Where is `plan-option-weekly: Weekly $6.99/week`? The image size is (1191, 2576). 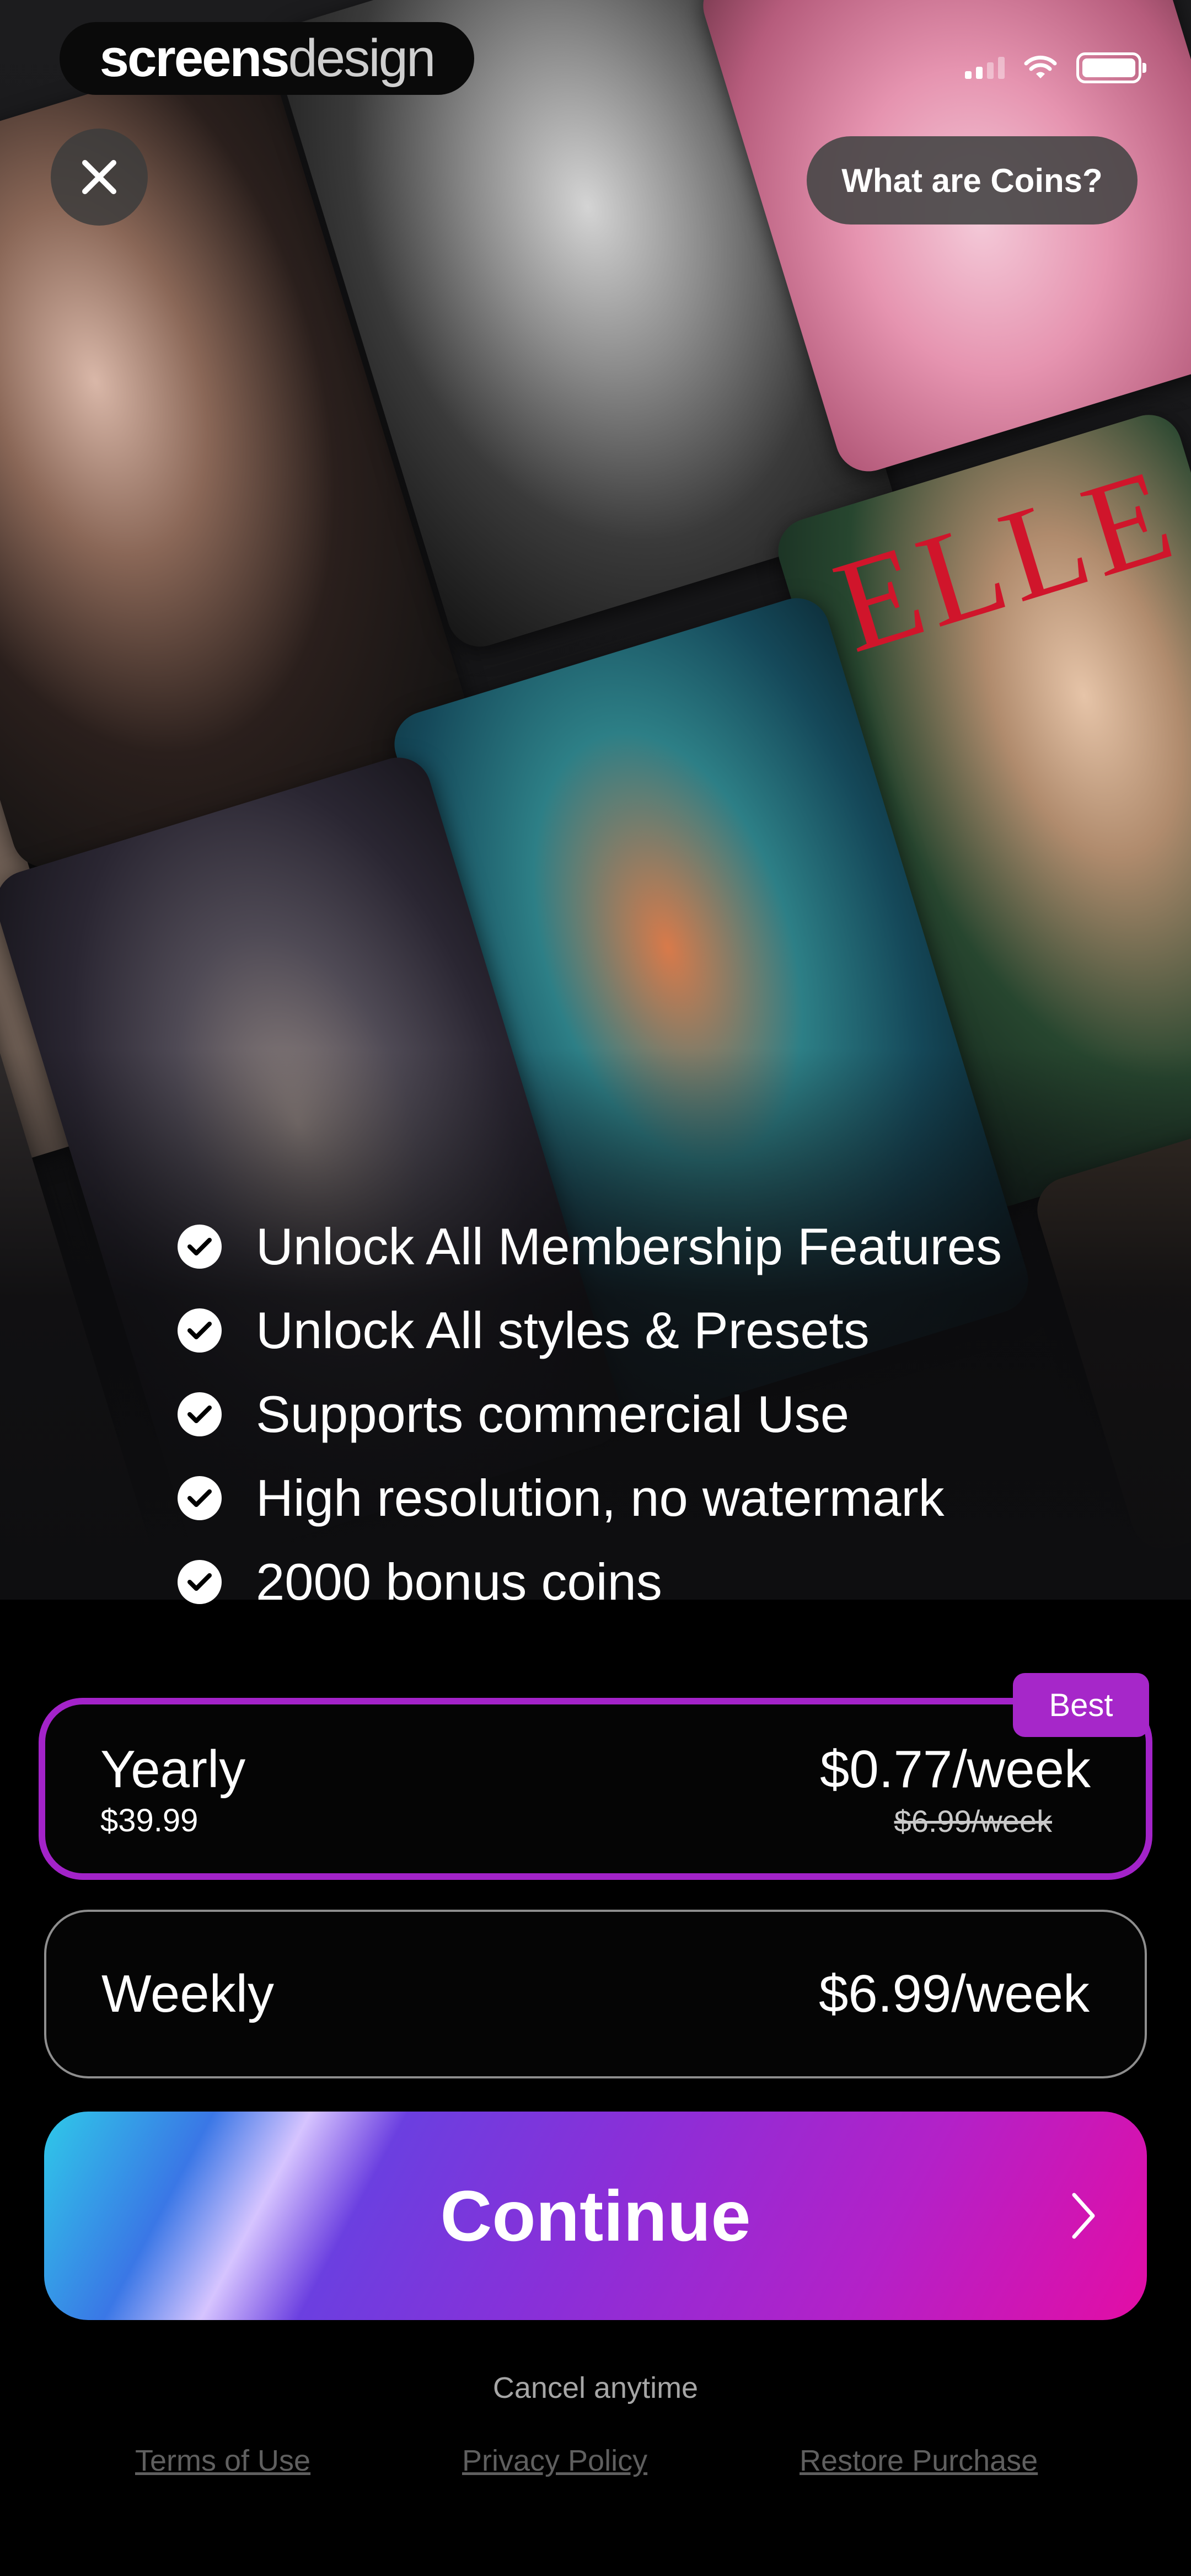
plan-option-weekly: Weekly $6.99/week is located at coordinates (595, 1994).